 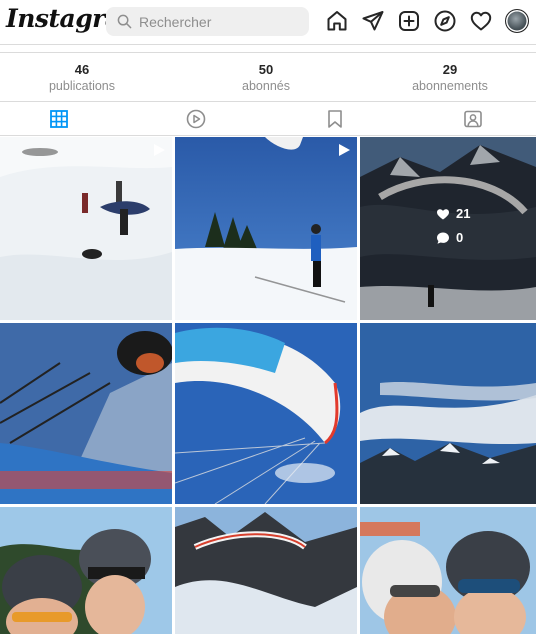 What do you see at coordinates (517, 21) in the screenshot?
I see `profile-avatar` at bounding box center [517, 21].